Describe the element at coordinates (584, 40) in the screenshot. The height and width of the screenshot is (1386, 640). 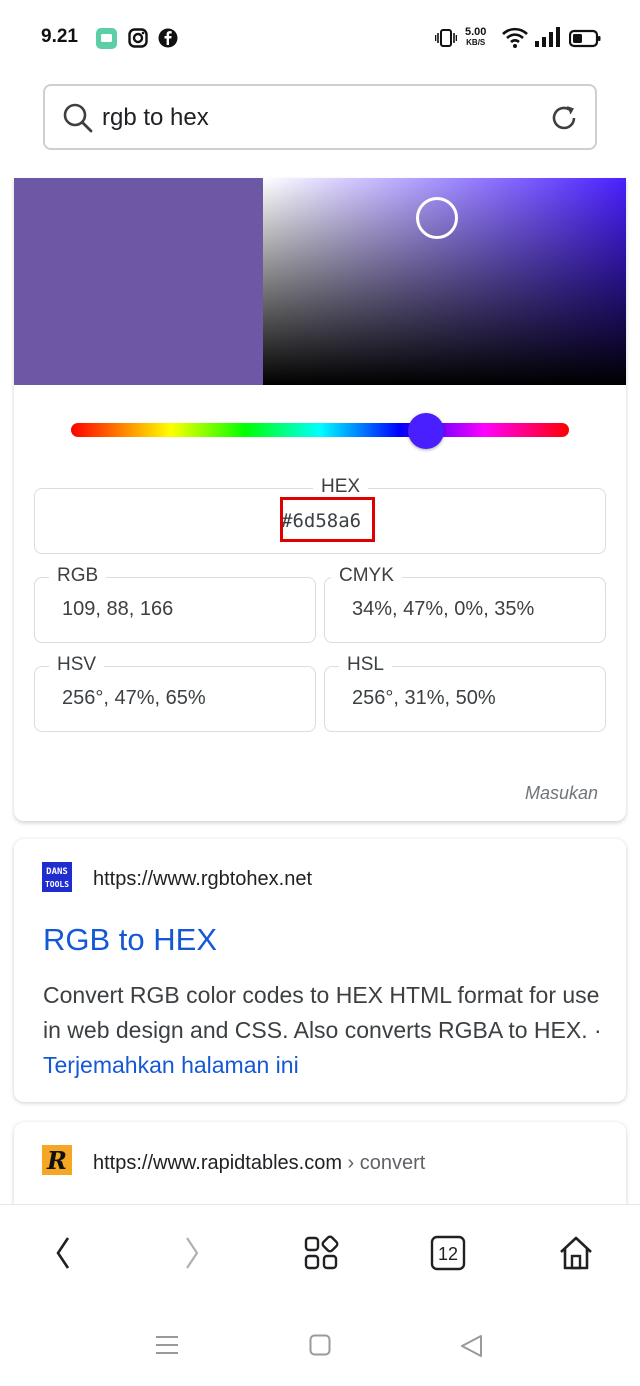
I see `battery-icon` at that location.